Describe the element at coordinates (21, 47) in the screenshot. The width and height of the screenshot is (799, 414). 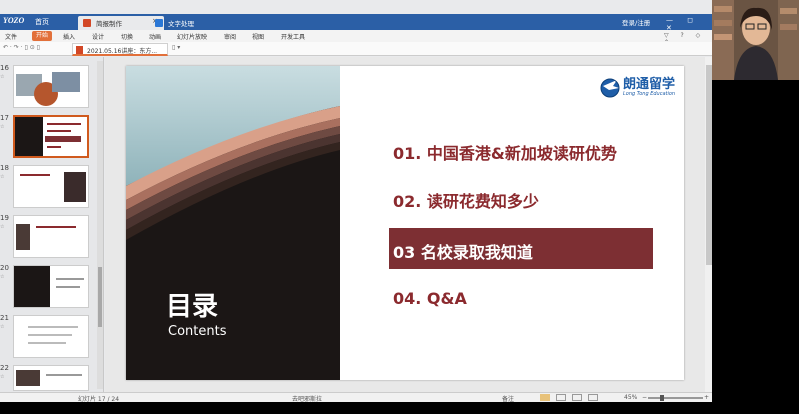
I see `quick-access-icons: ↶ · ↷ · ▯ ⊙ ▯` at that location.